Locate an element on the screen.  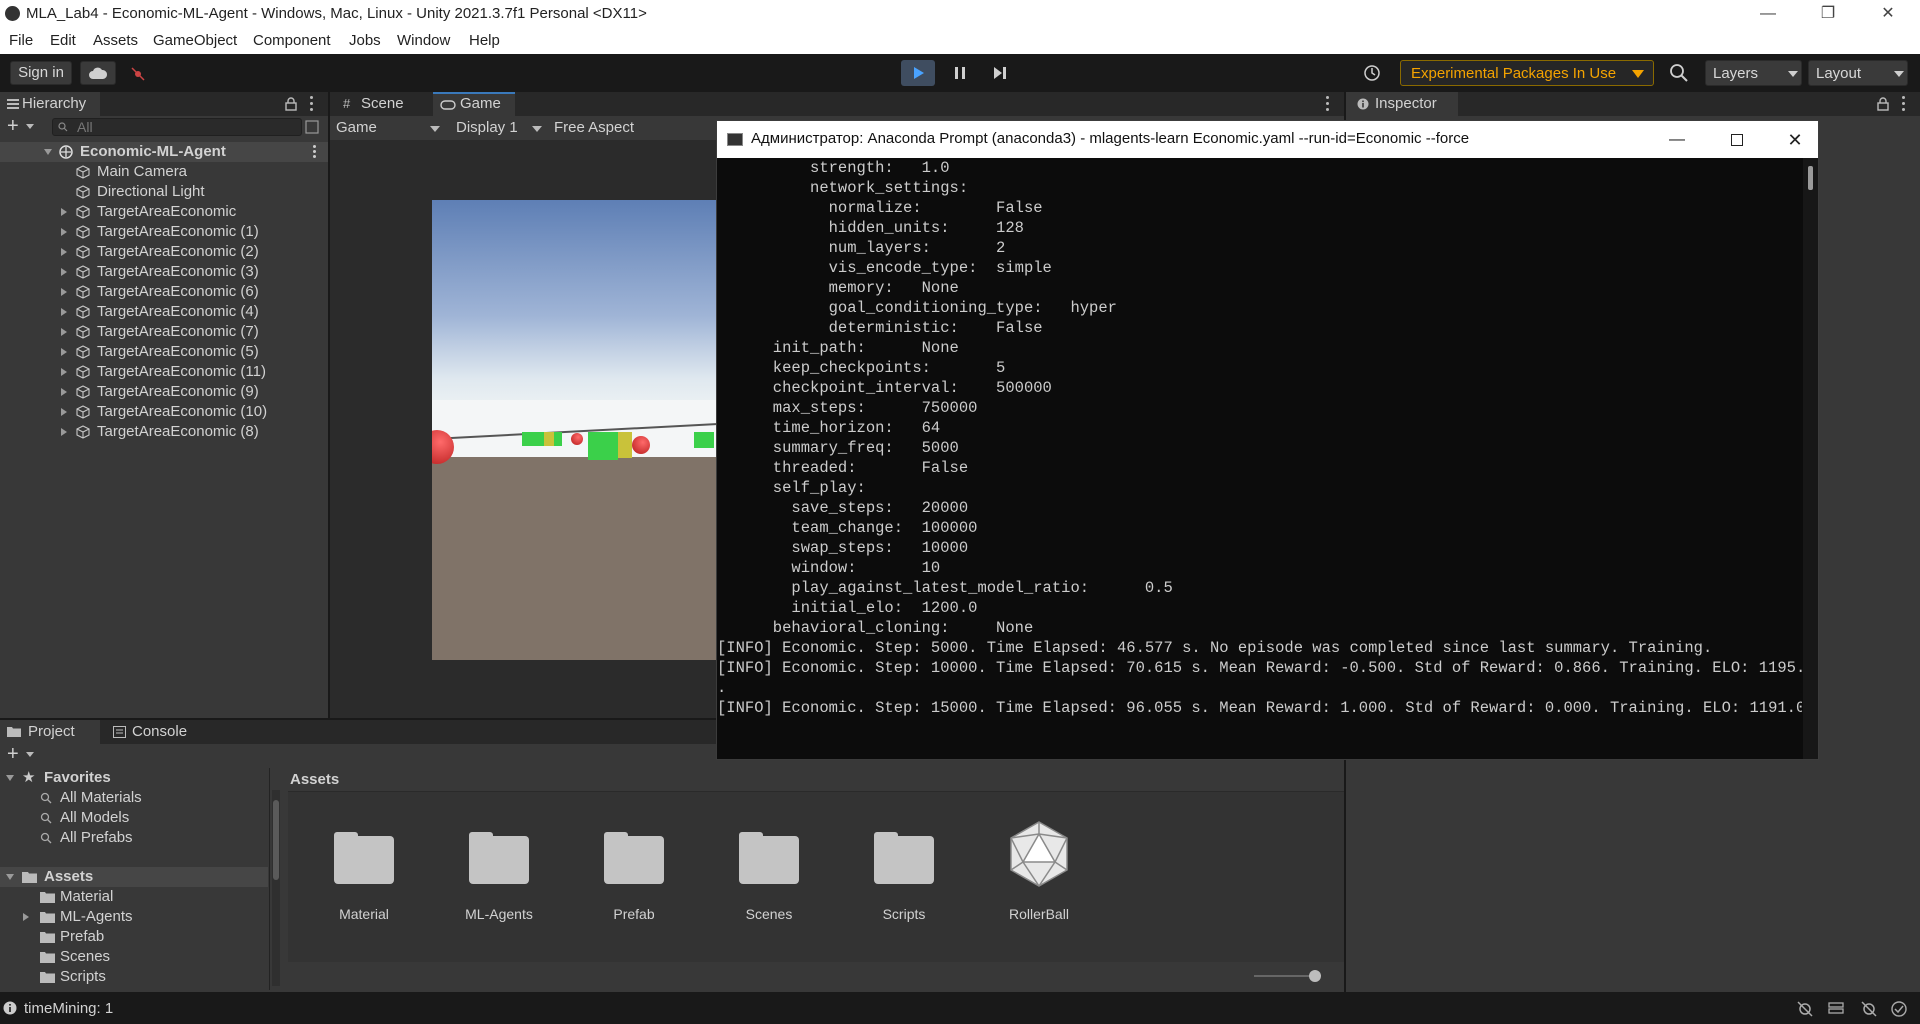
terminal-minimize-button: — is located at coordinates (1677, 140).